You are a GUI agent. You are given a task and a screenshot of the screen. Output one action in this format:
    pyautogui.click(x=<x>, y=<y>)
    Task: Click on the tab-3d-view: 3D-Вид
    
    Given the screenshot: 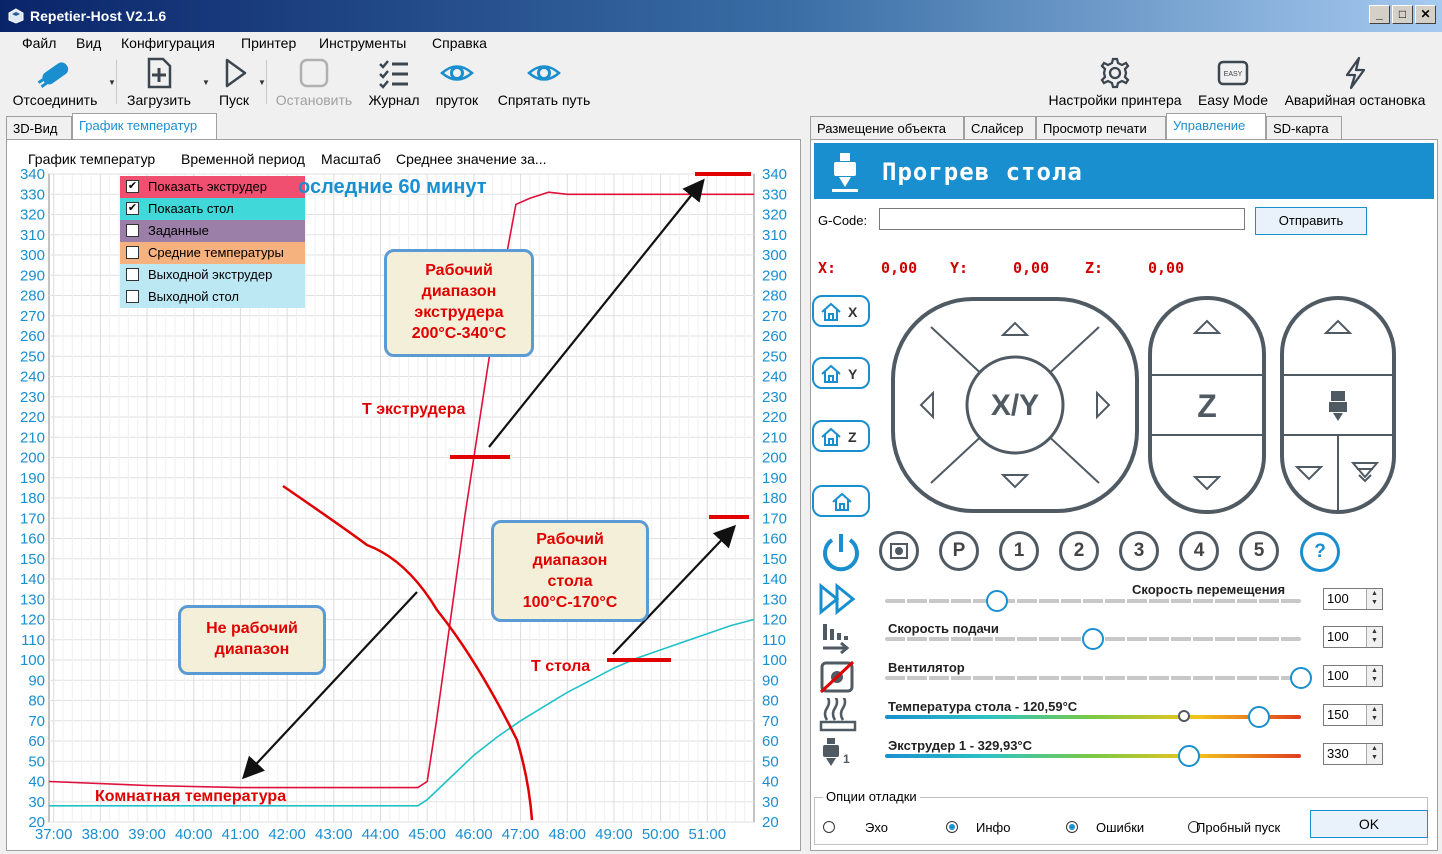 What is the action you would take?
    pyautogui.click(x=39, y=128)
    